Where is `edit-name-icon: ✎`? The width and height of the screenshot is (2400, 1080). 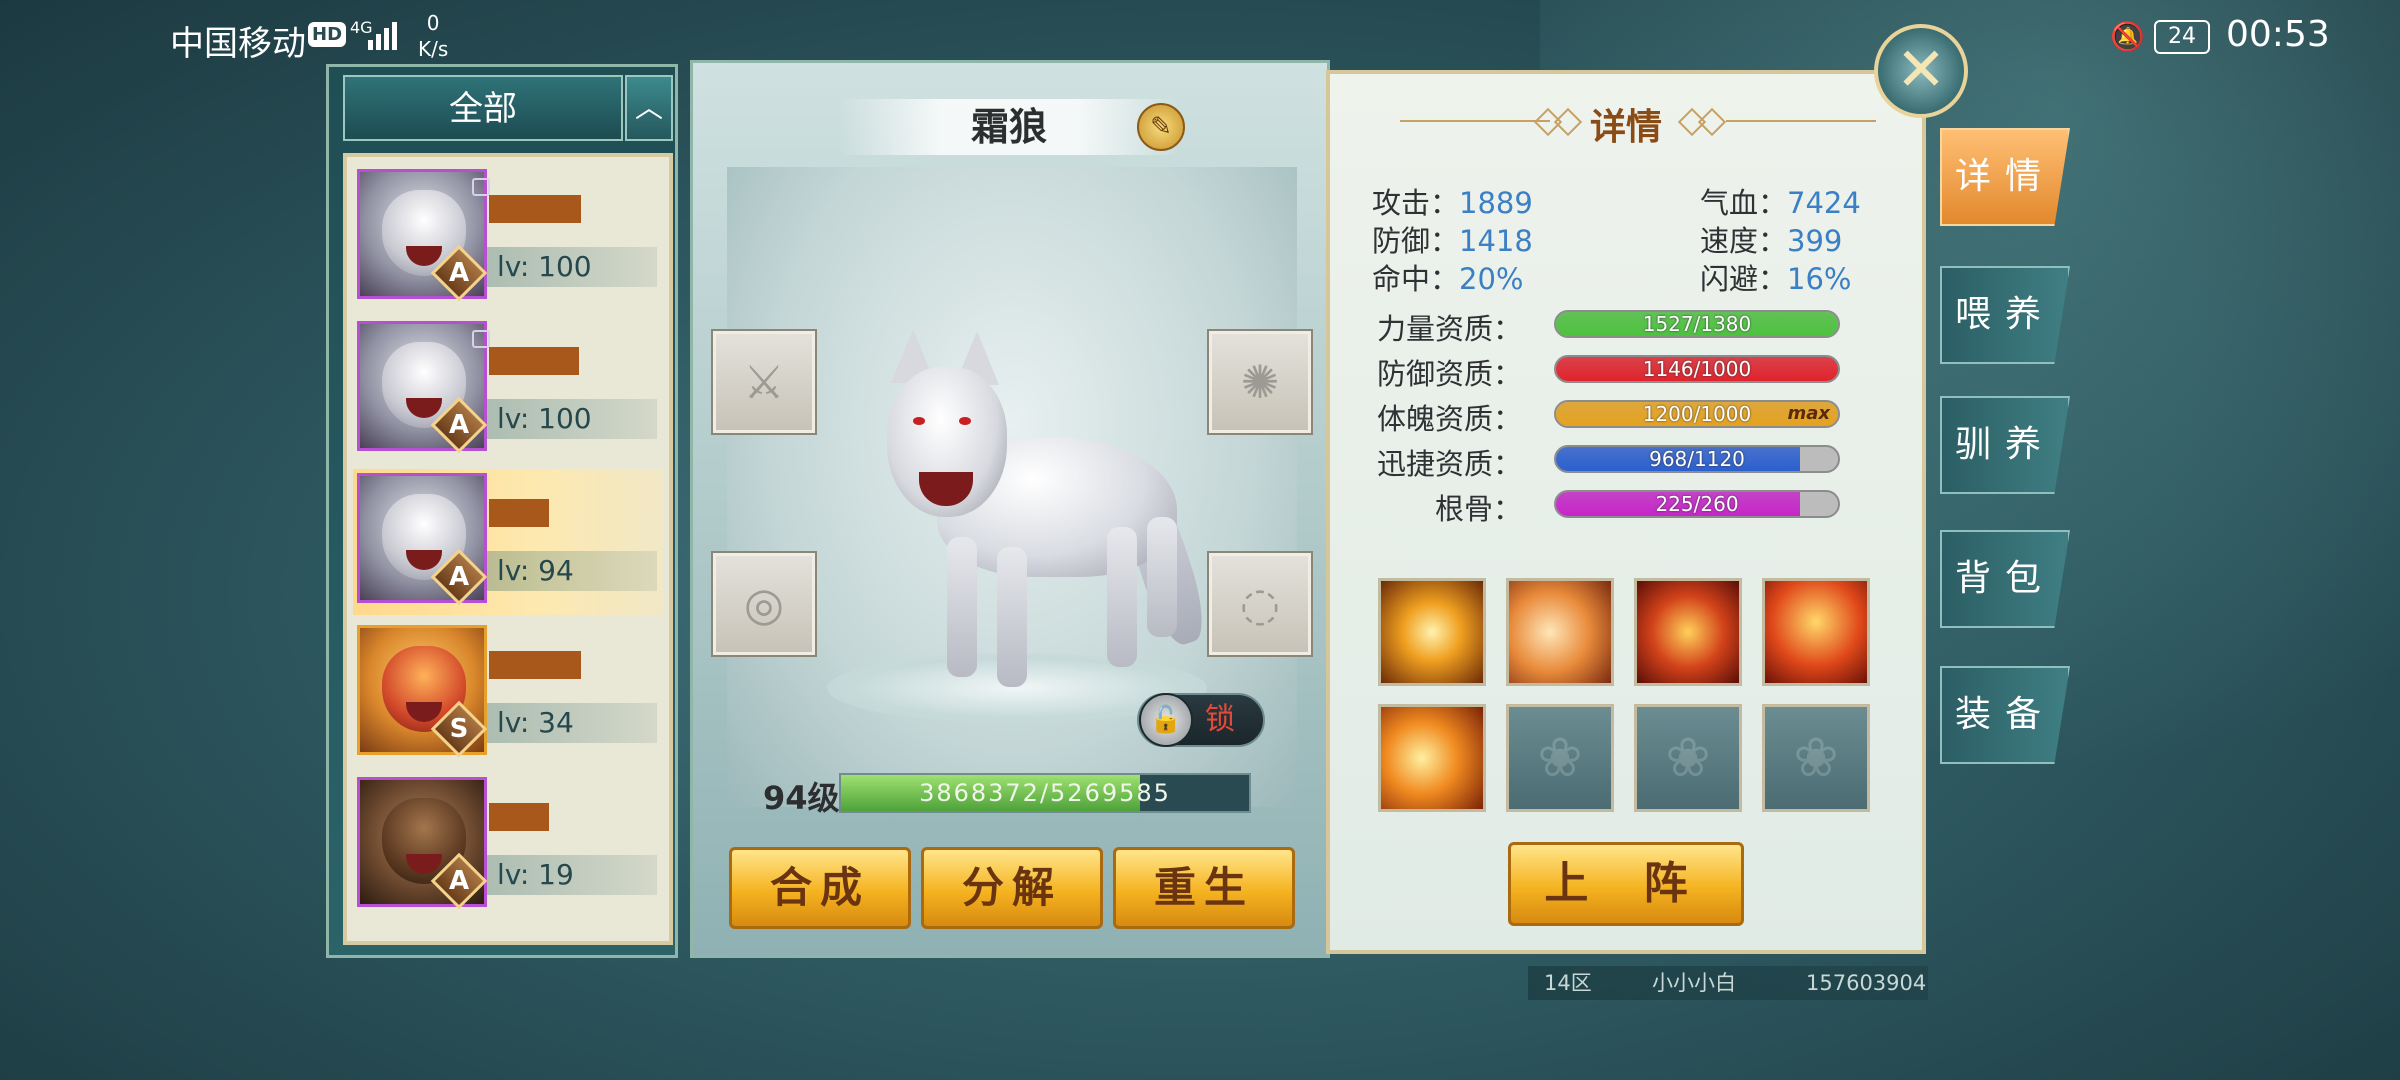 edit-name-icon: ✎ is located at coordinates (1161, 127).